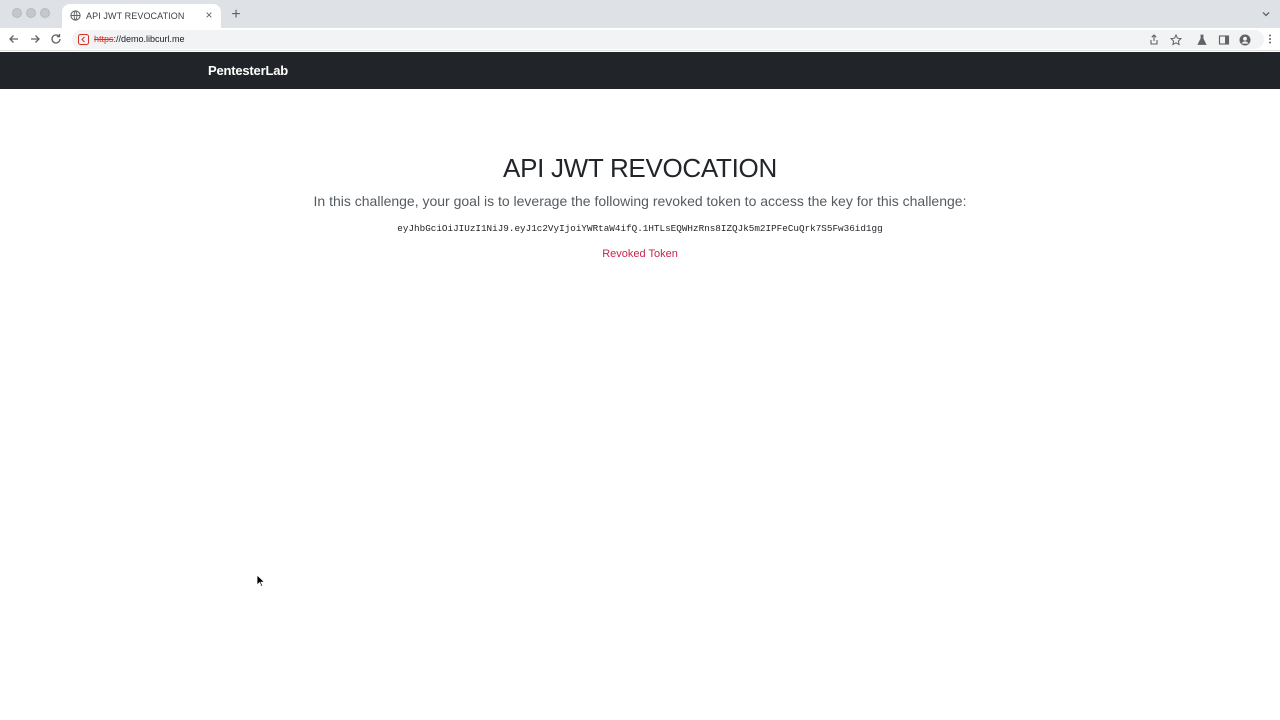 This screenshot has height=720, width=1280. I want to click on bookmark-star-icon, so click(1176, 40).